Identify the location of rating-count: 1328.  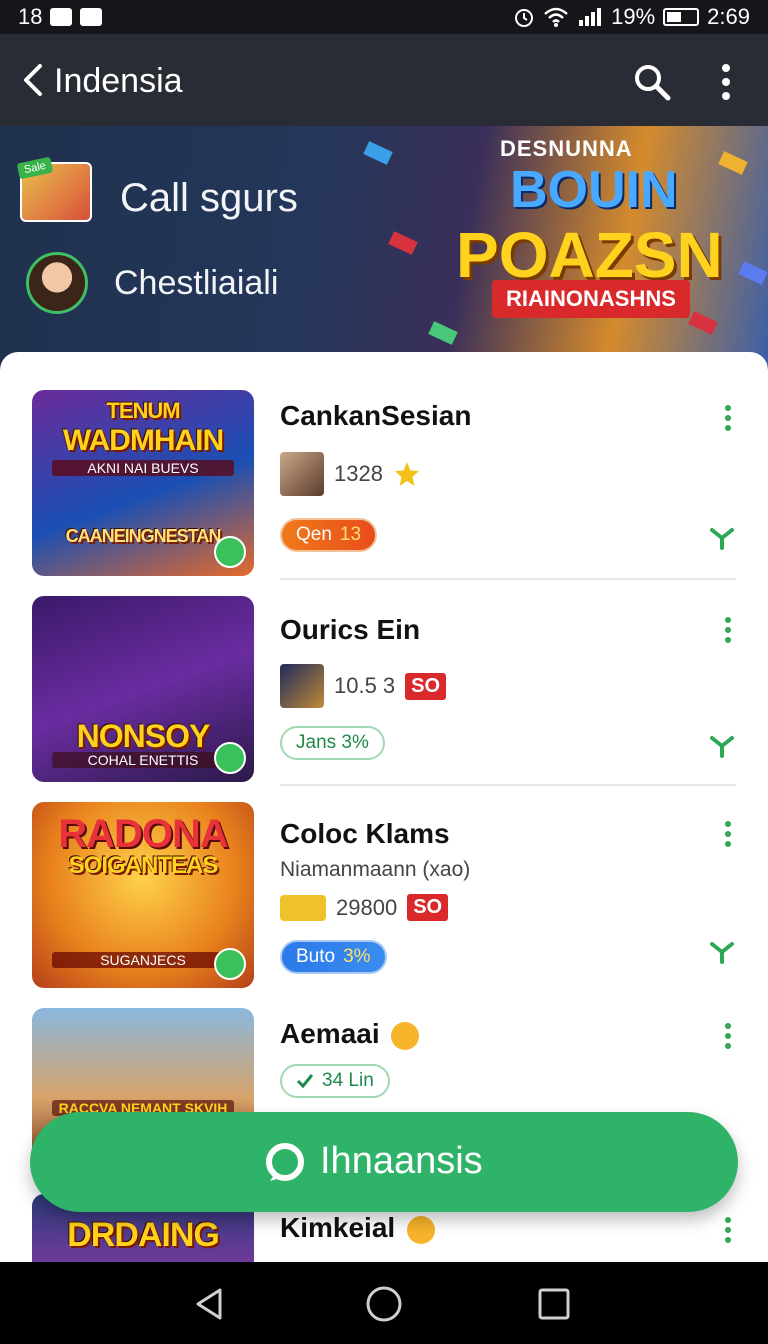
(358, 473).